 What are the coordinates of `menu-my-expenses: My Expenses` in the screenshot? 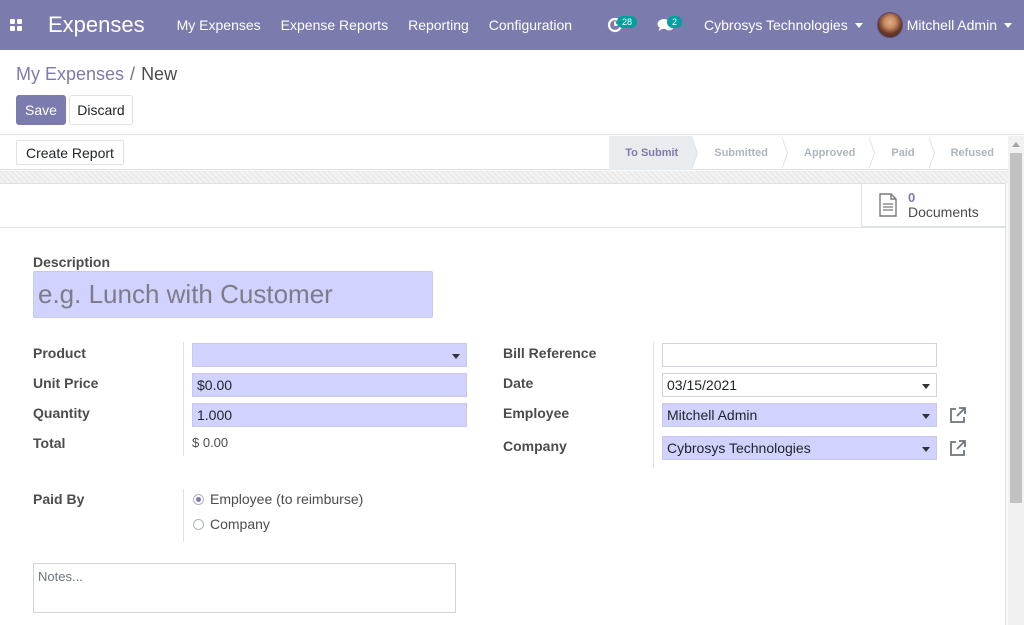 It's located at (219, 25).